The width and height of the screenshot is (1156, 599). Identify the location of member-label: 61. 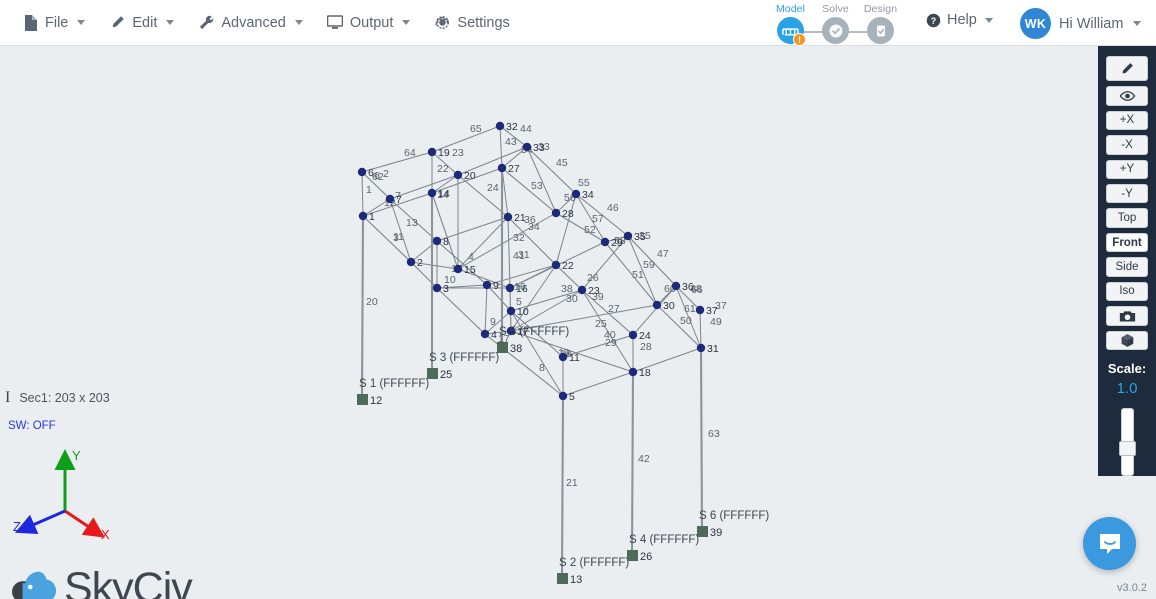
(690, 309).